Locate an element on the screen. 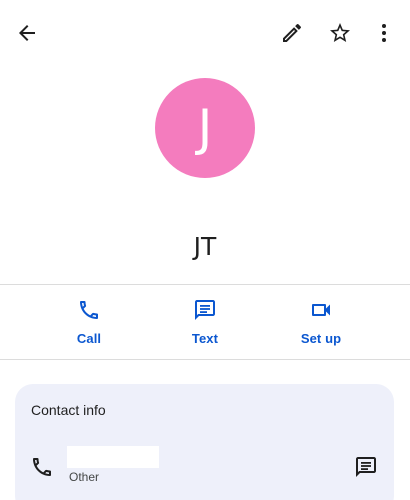 Image resolution: width=410 pixels, height=500 pixels. edit-button is located at coordinates (292, 33).